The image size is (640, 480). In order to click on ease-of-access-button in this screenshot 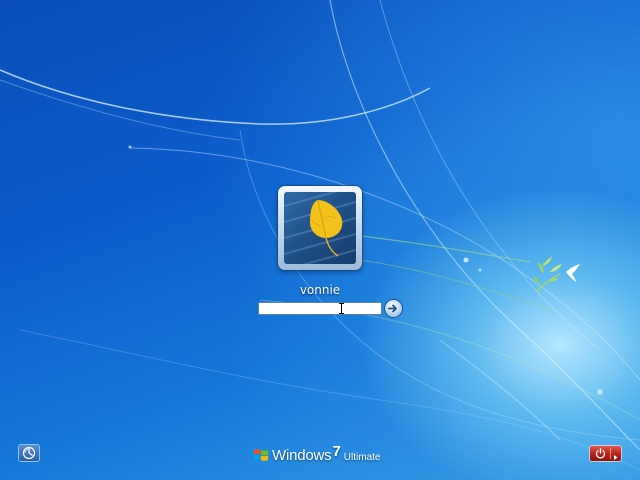, I will do `click(29, 453)`.